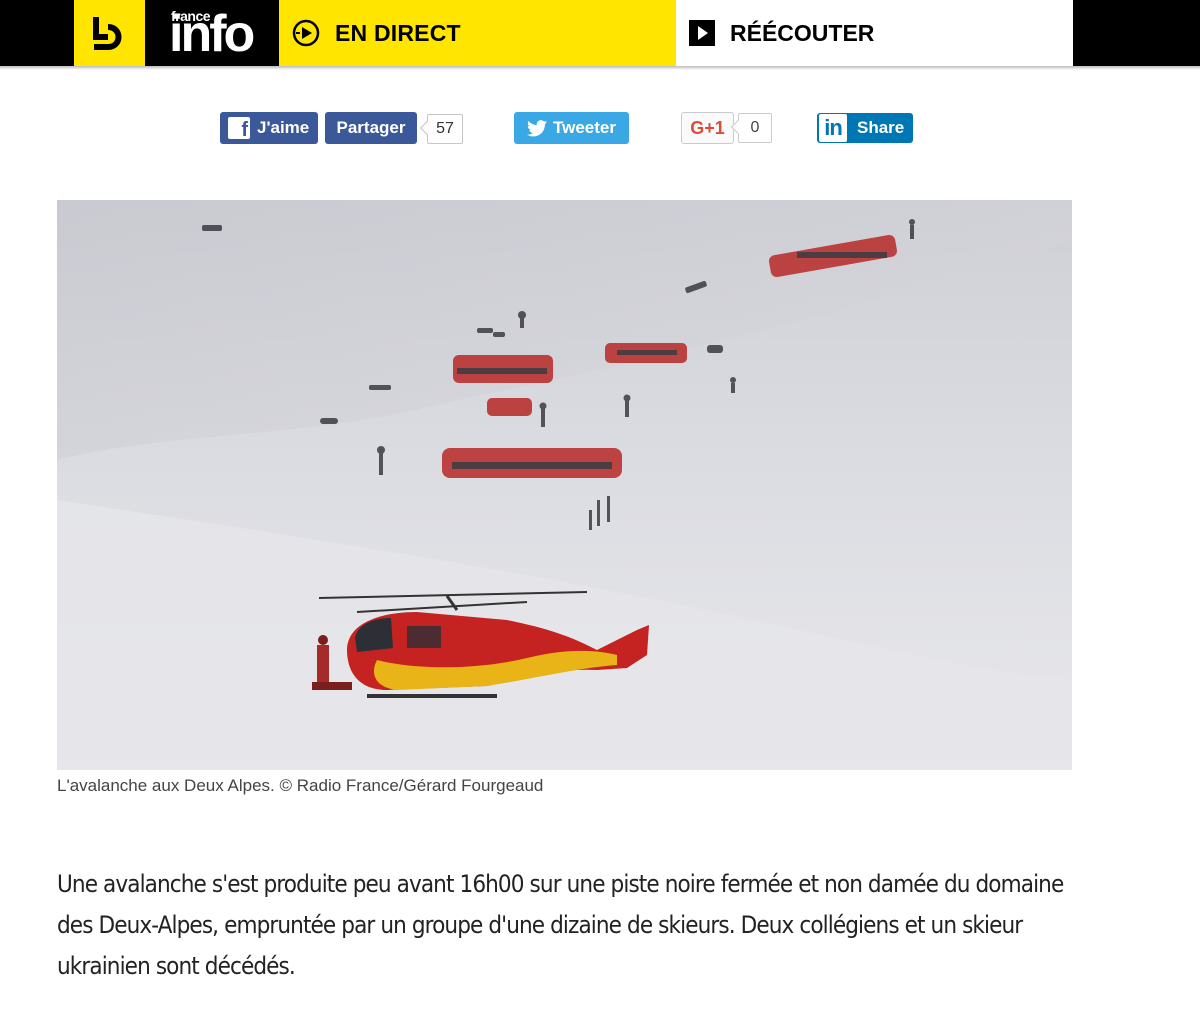 The image size is (1200, 1025). What do you see at coordinates (584, 127) in the screenshot?
I see `tweet-label: Tweeter` at bounding box center [584, 127].